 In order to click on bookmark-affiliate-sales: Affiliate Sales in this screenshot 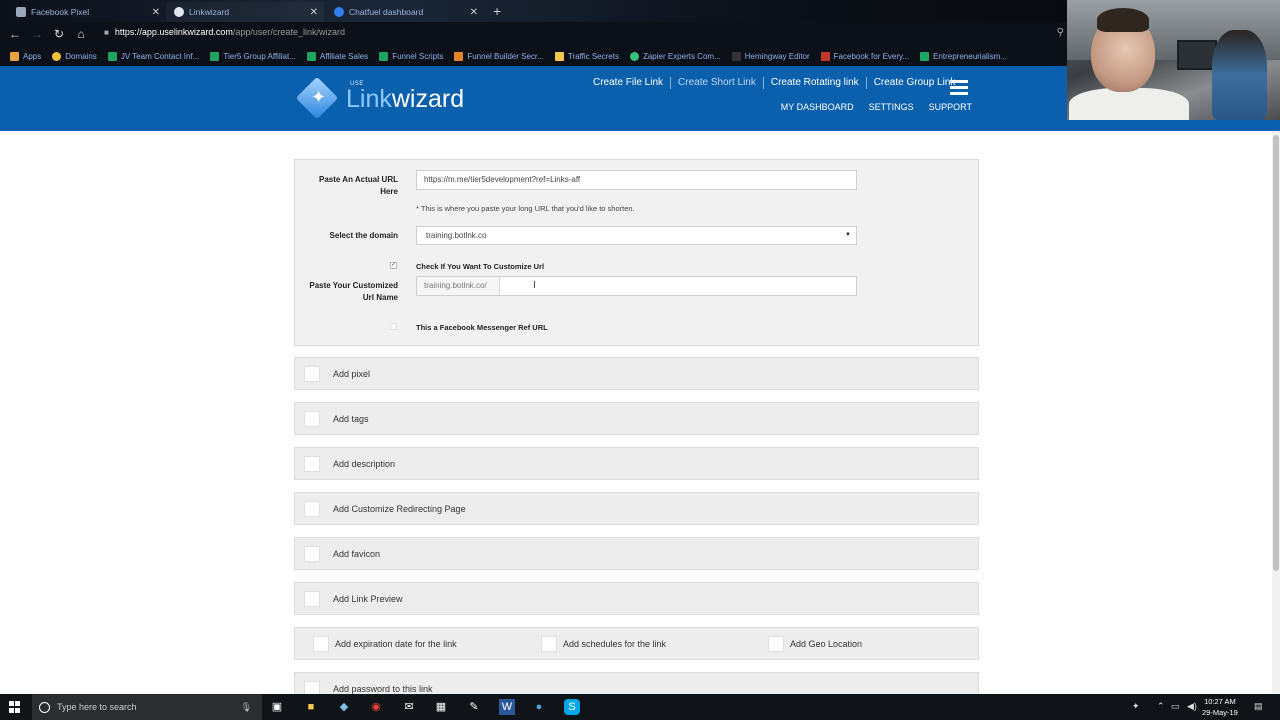, I will do `click(337, 56)`.